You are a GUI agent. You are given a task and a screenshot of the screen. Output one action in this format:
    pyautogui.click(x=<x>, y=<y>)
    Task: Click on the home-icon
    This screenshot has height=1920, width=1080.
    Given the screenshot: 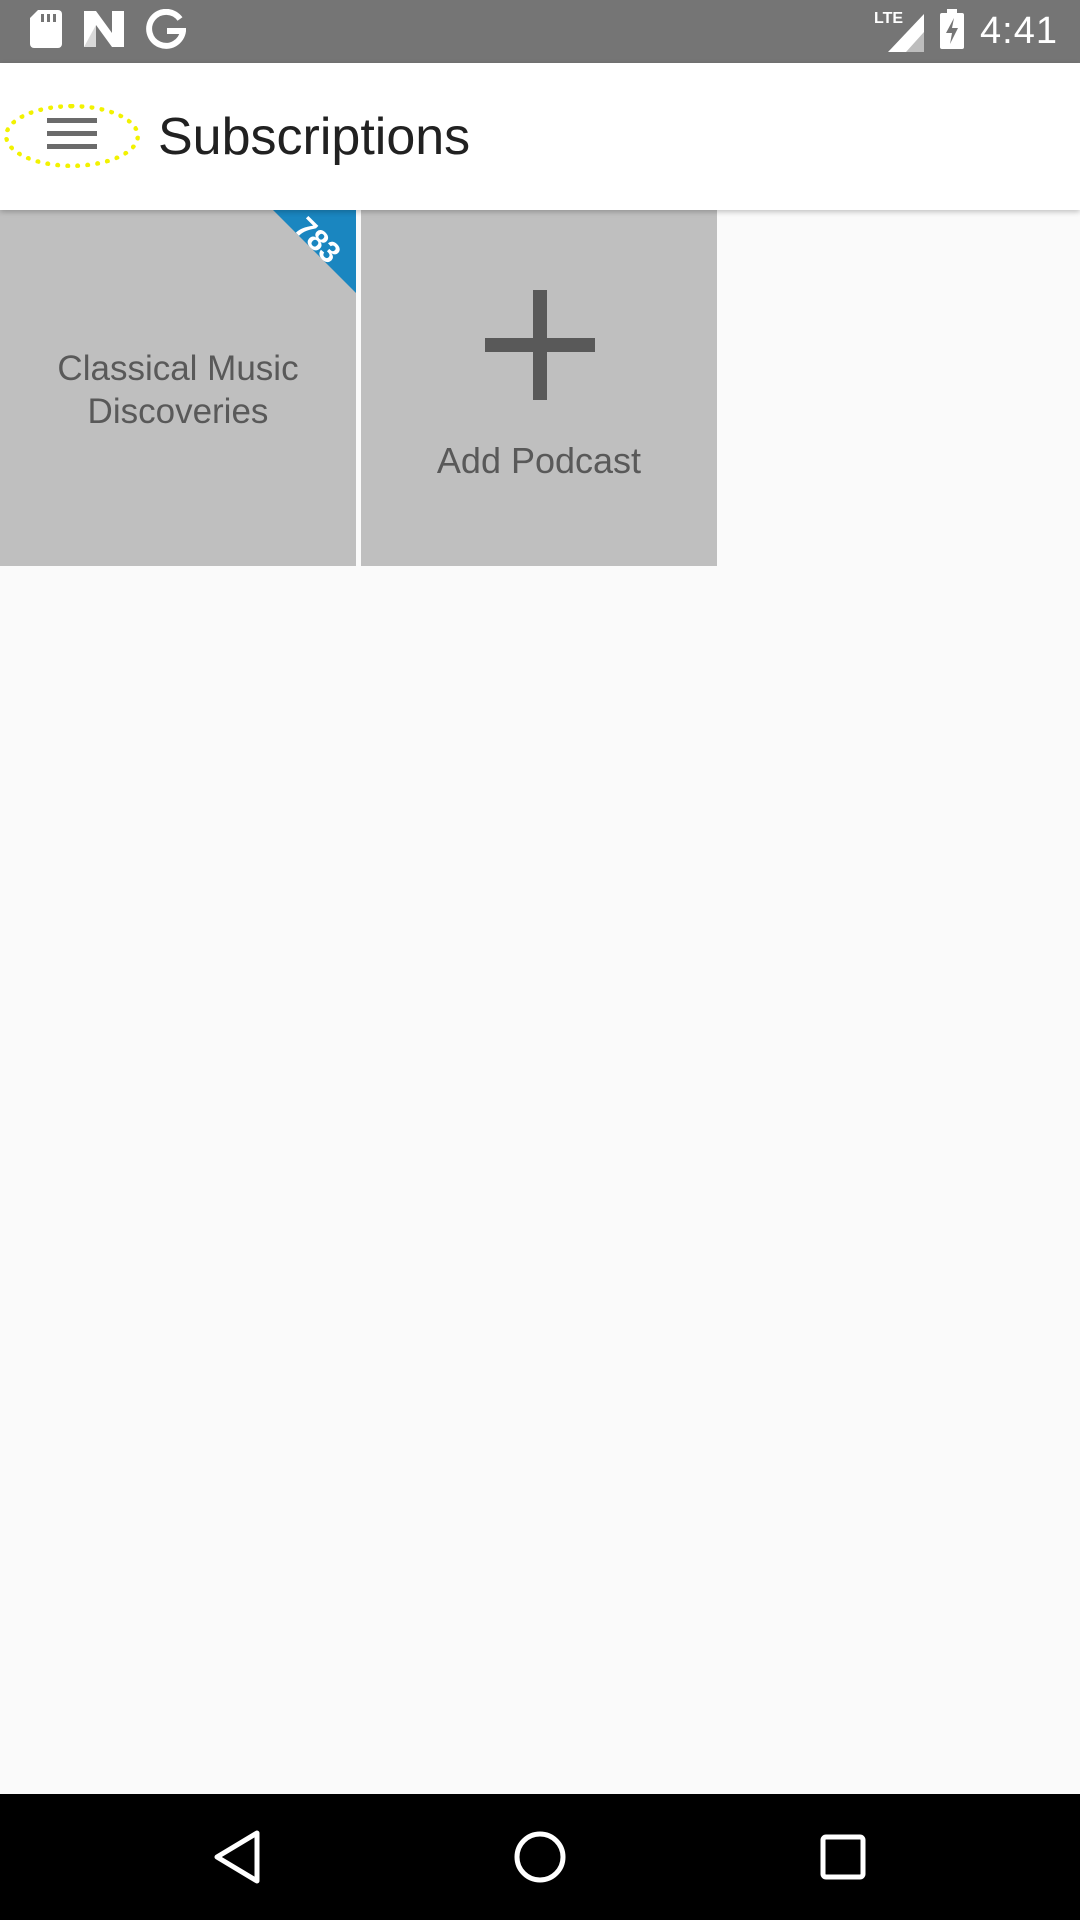 What is the action you would take?
    pyautogui.click(x=540, y=1859)
    